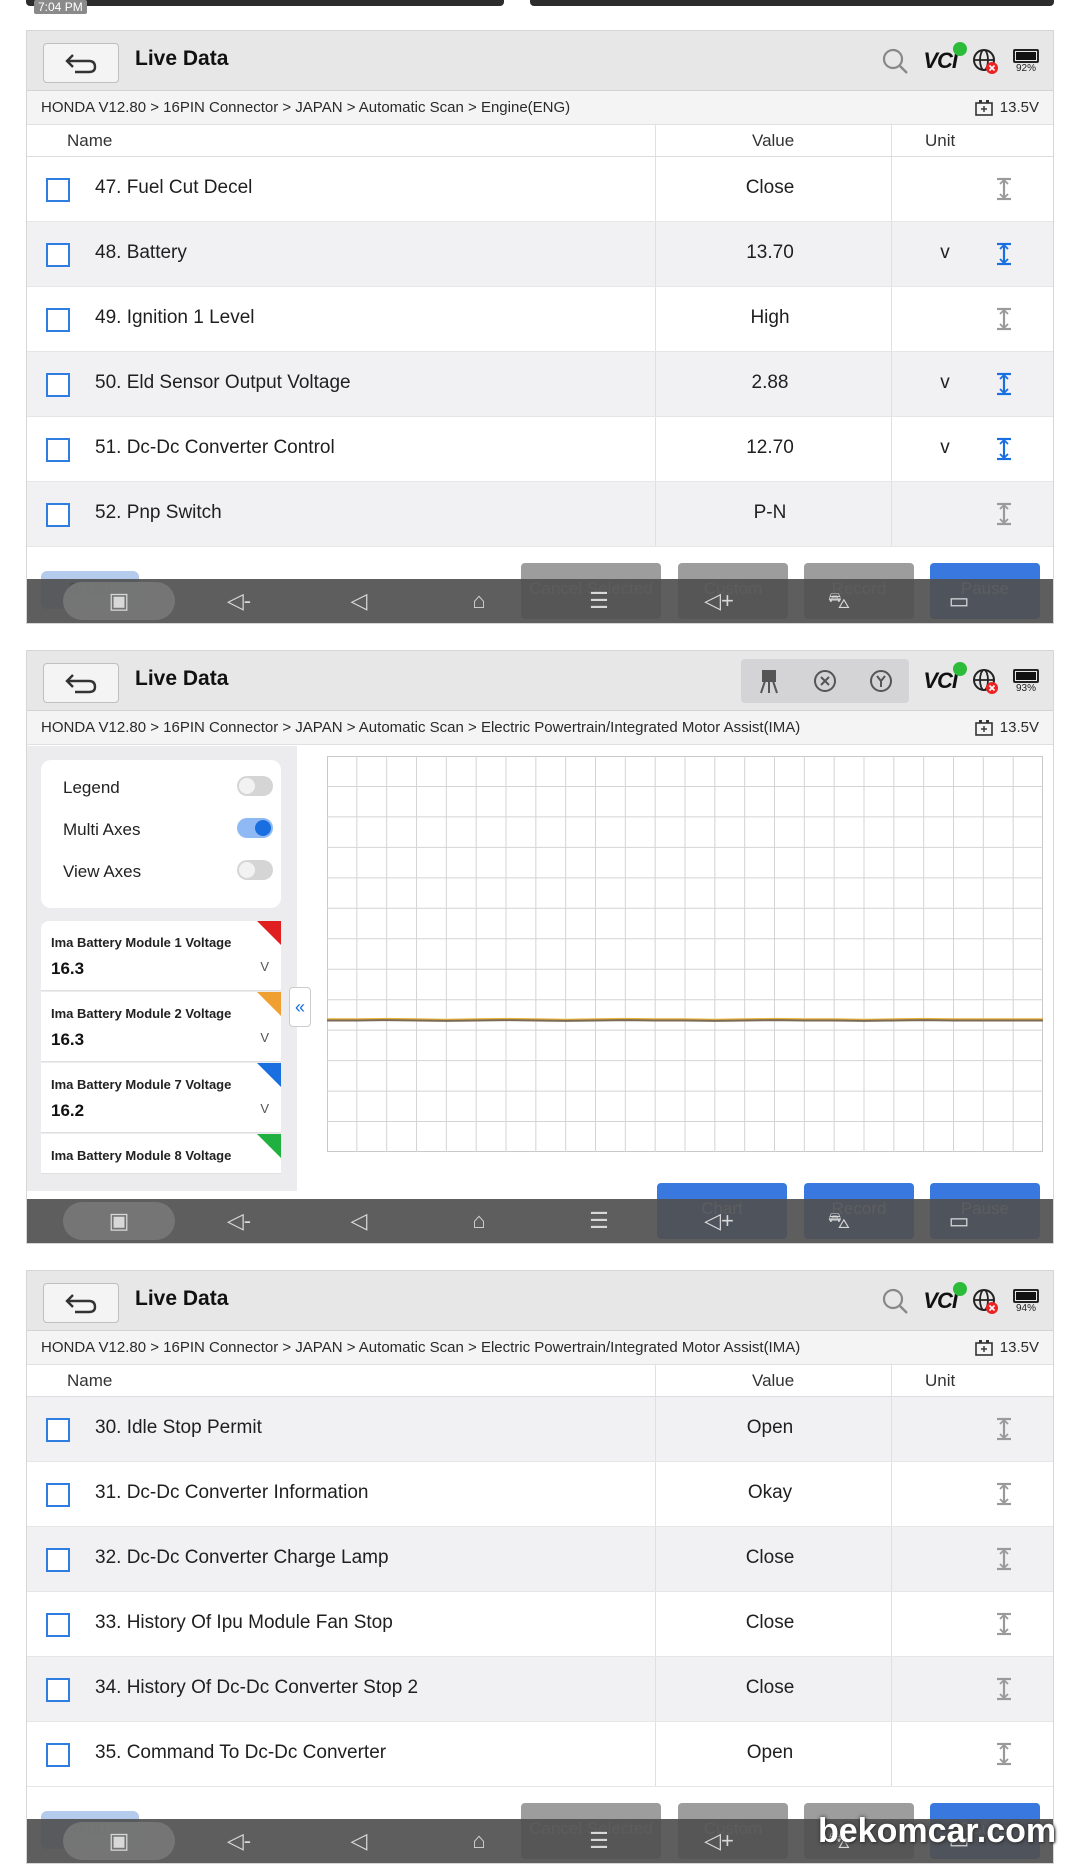 The width and height of the screenshot is (1080, 1870). I want to click on multi-axes-toggle, so click(255, 828).